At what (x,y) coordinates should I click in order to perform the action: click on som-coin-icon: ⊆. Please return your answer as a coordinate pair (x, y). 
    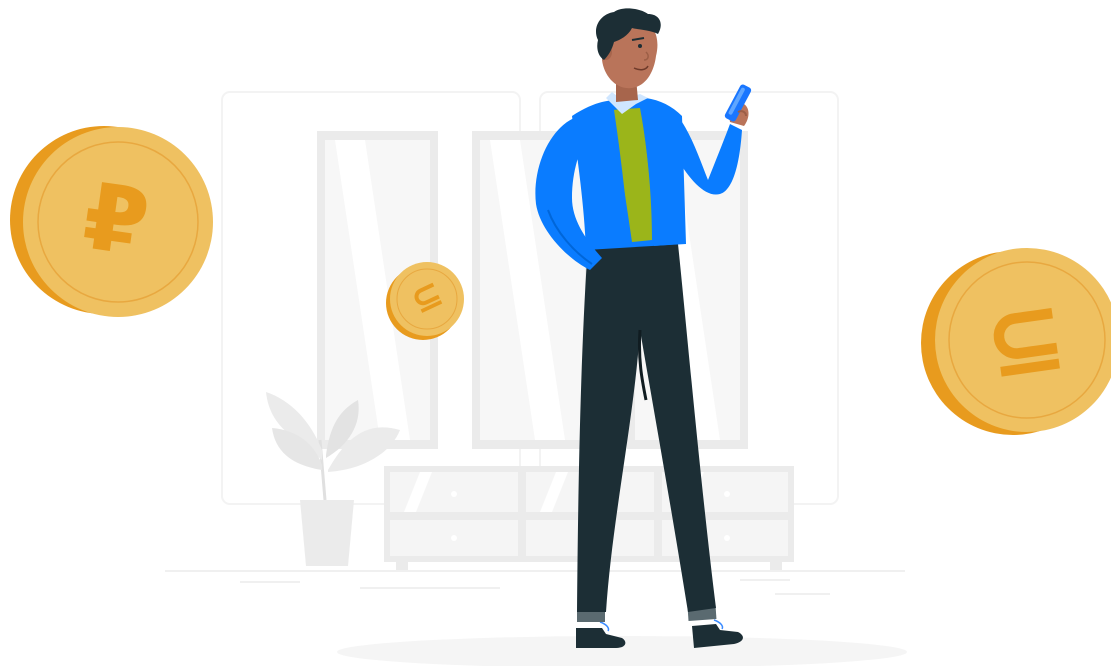
    Looking at the image, I should click on (1016, 341).